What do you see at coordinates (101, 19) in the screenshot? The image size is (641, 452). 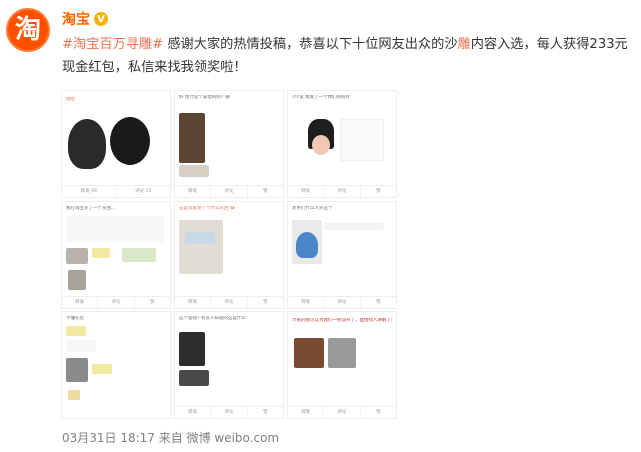 I see `verified-icon: V` at bounding box center [101, 19].